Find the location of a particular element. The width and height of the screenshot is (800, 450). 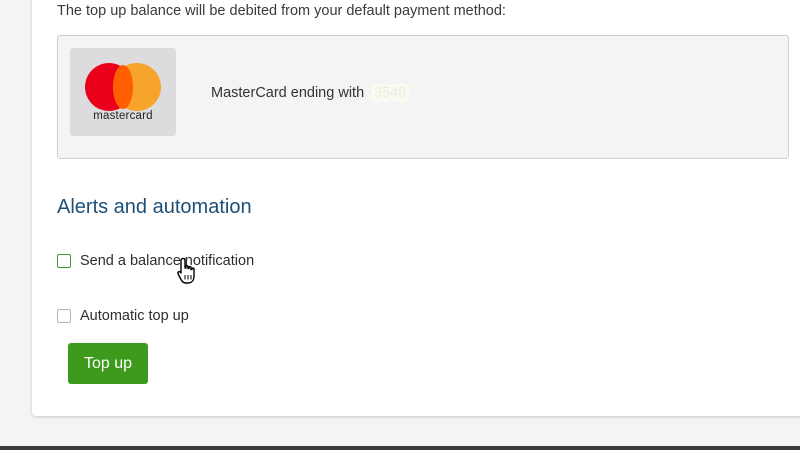

automatic-topup-option: Automatic top up is located at coordinates (123, 316).